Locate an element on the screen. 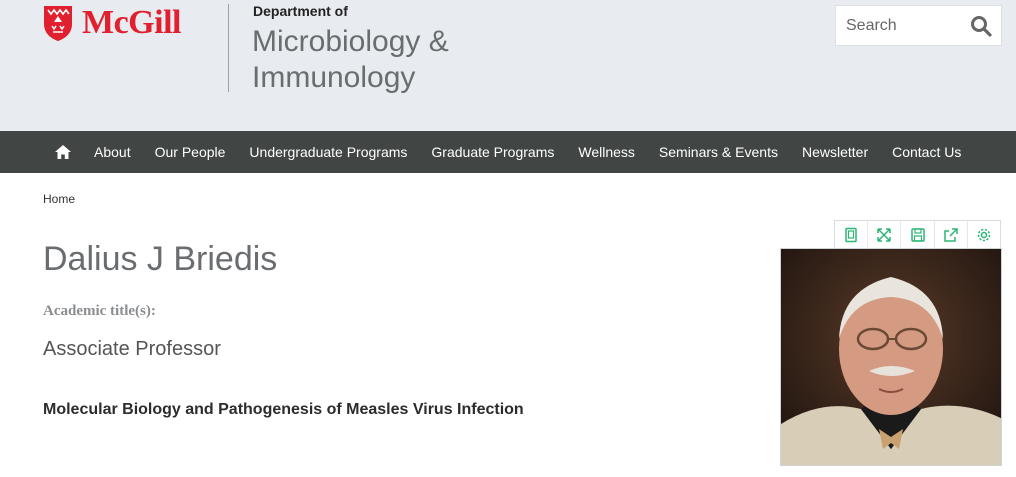 This screenshot has width=1016, height=477. academic-title-value: Associate Professor is located at coordinates (132, 349).